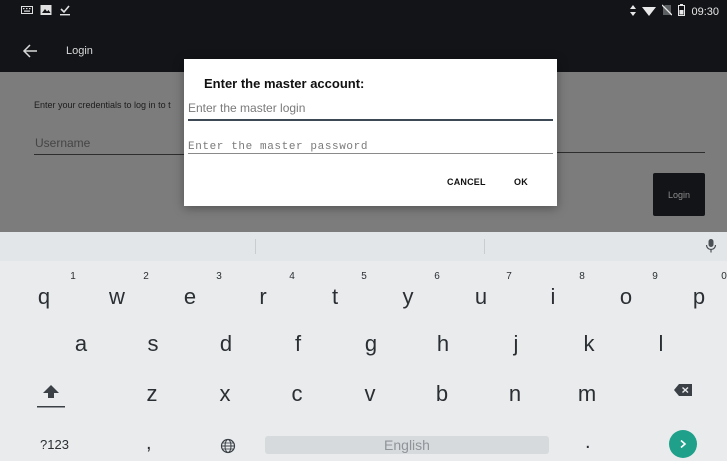  I want to click on key-m: m, so click(587, 394).